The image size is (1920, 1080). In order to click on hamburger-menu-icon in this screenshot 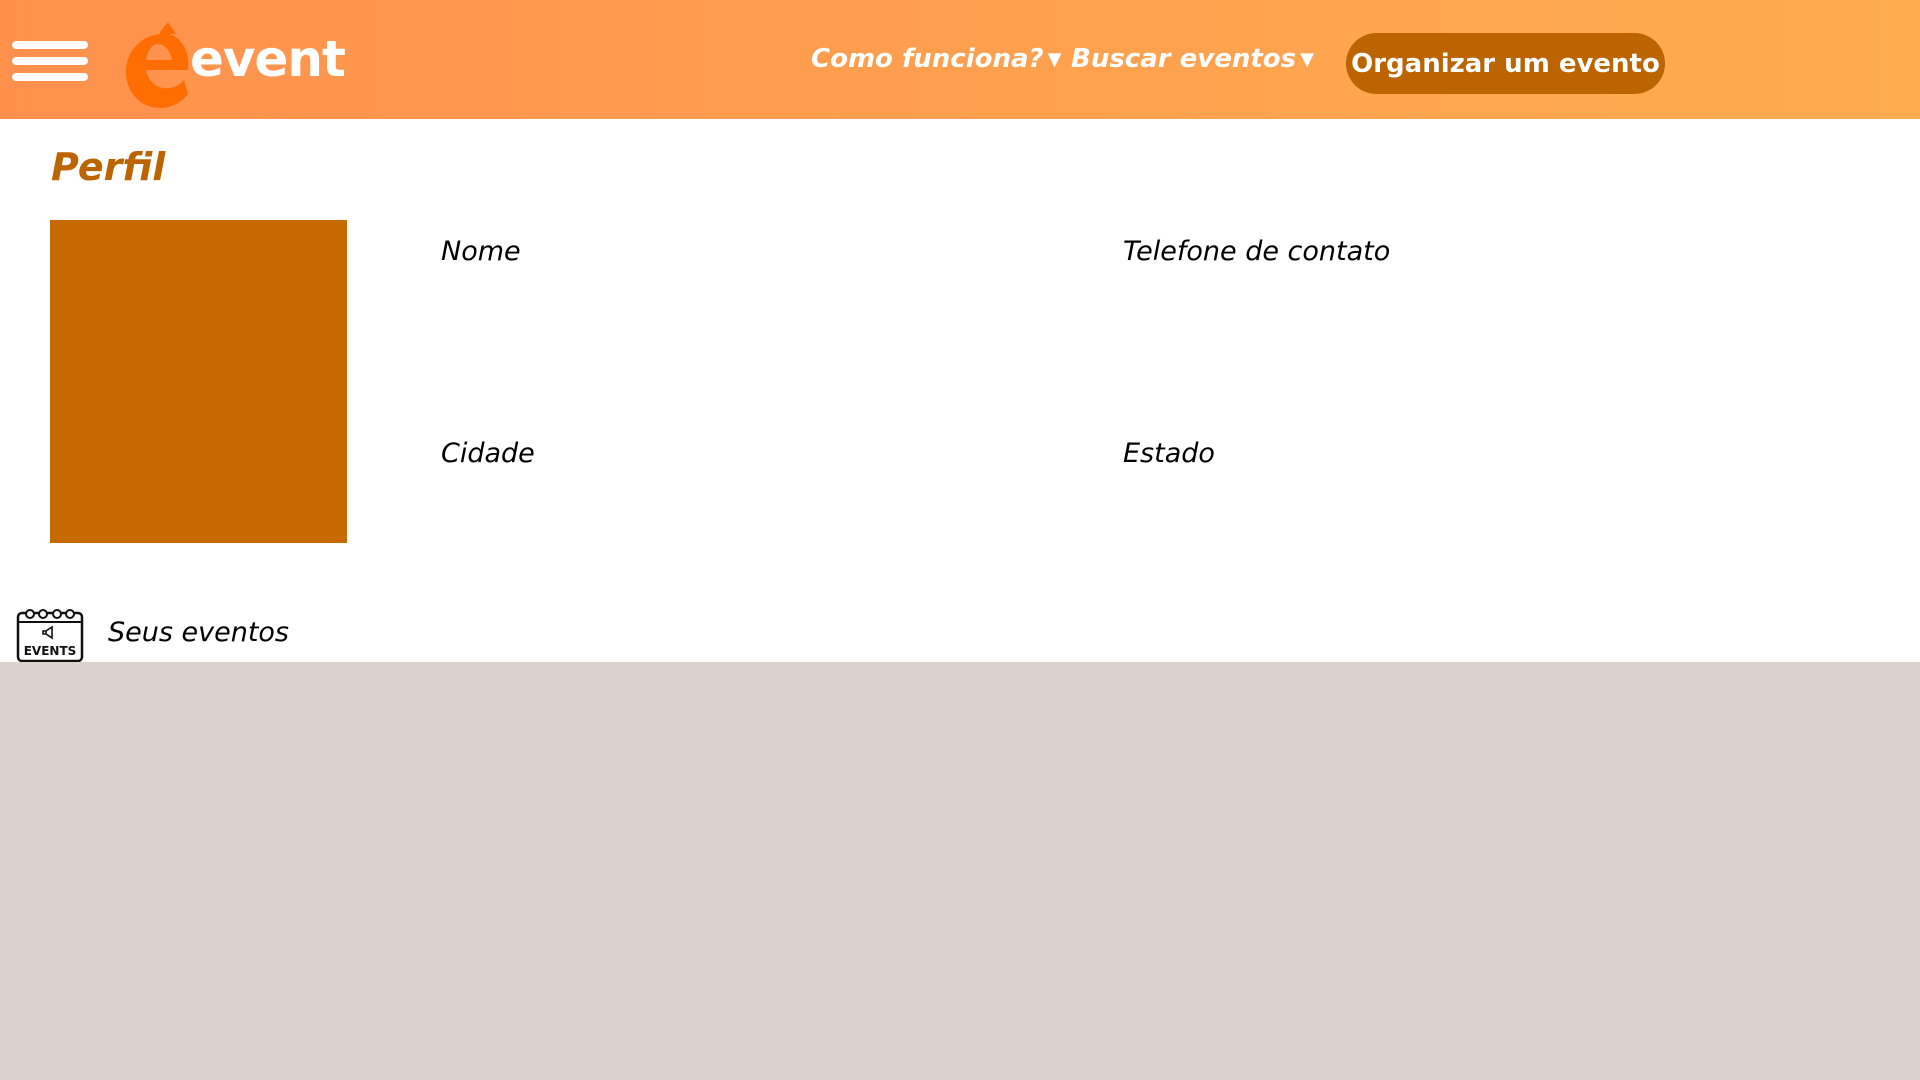, I will do `click(50, 63)`.